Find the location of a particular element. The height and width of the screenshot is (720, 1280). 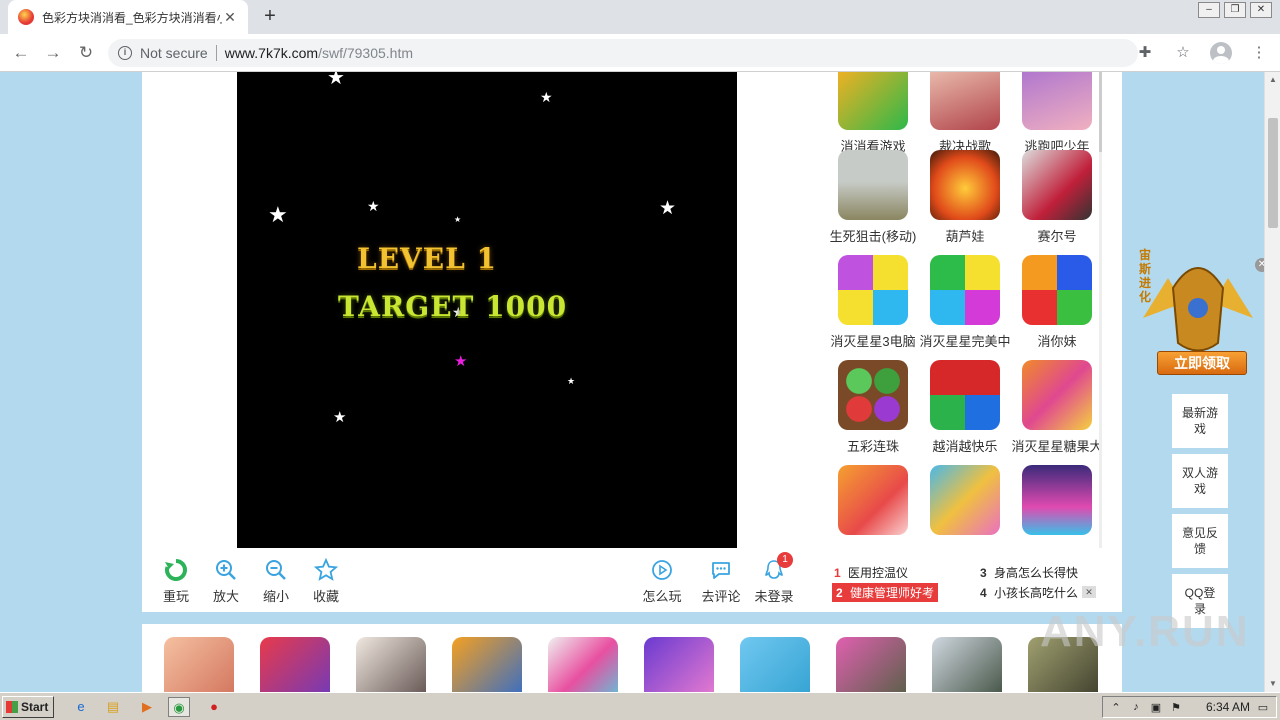

side-nav-latest-games: 最新游戏 is located at coordinates (1200, 421).